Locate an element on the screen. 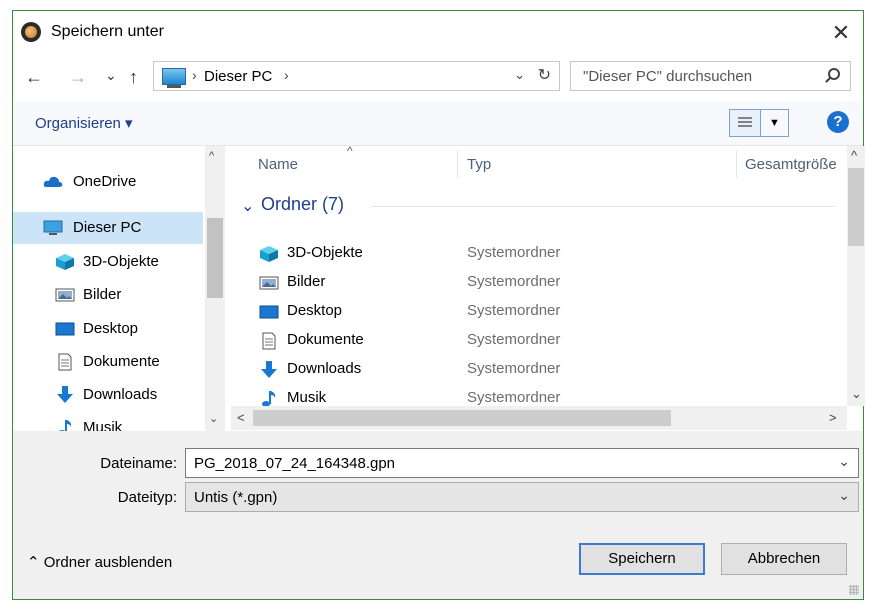 The width and height of the screenshot is (896, 612). scroll-right-arrow-icon: > is located at coordinates (833, 417).